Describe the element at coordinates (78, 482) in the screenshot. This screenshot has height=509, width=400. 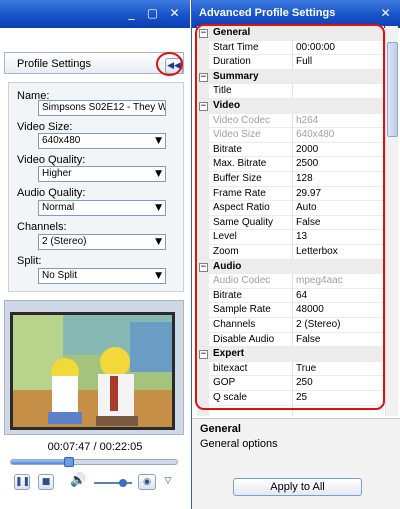
I see `volume-icon: 🔊` at that location.